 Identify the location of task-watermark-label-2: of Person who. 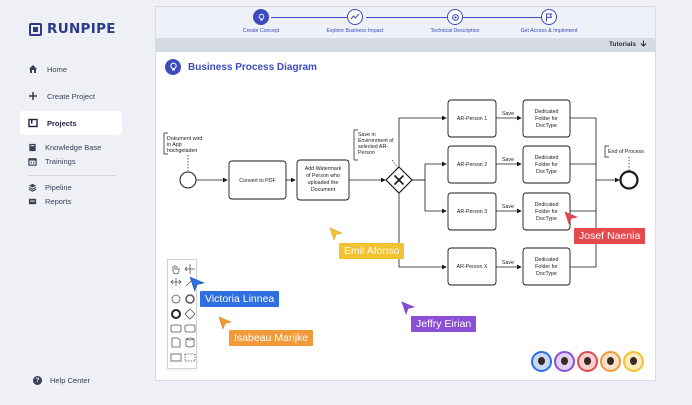
(323, 176).